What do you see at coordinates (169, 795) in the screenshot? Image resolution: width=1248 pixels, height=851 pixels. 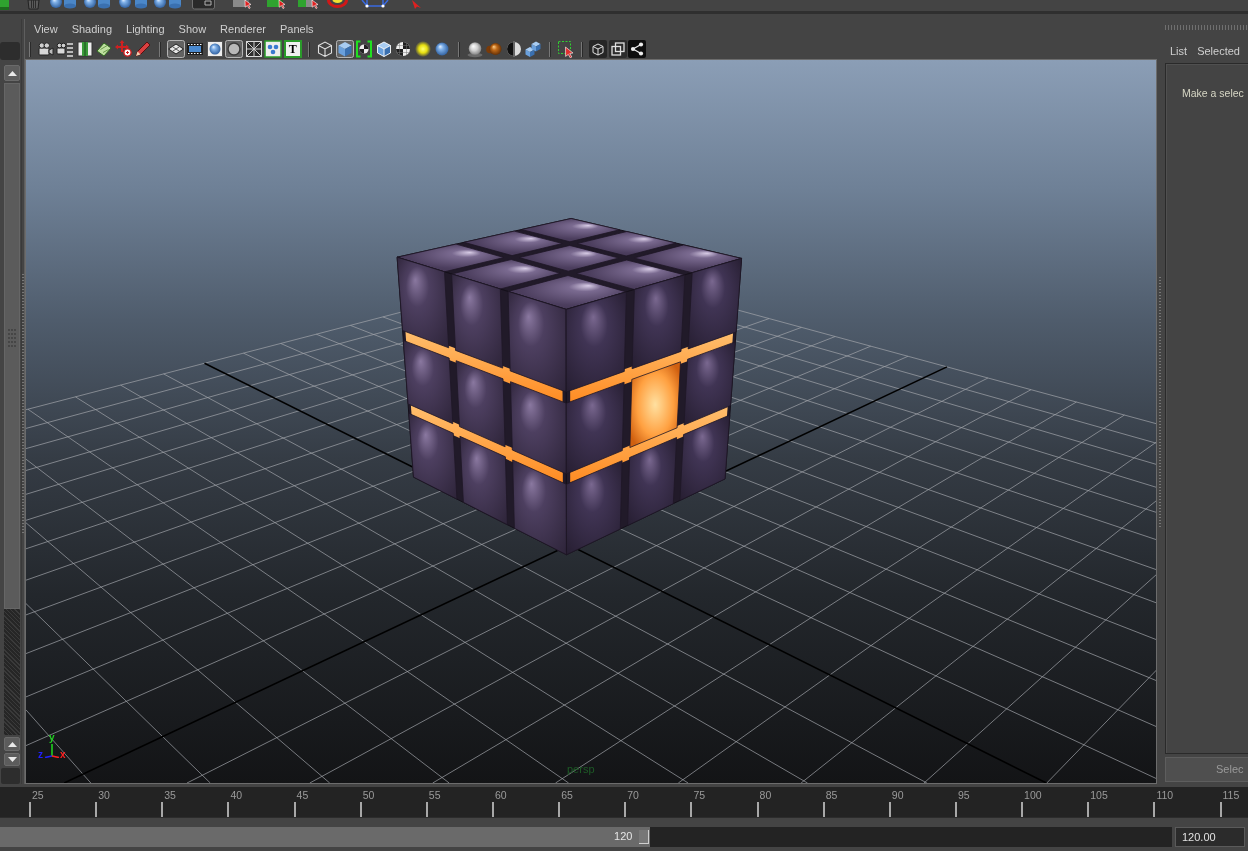 I see `frame-number: 35` at bounding box center [169, 795].